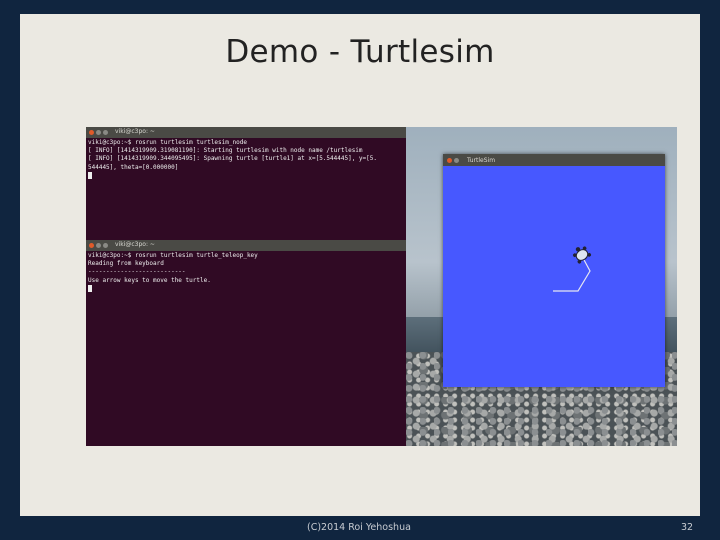  What do you see at coordinates (126, 264) in the screenshot?
I see `terminal-line: Reading from keyboard` at bounding box center [126, 264].